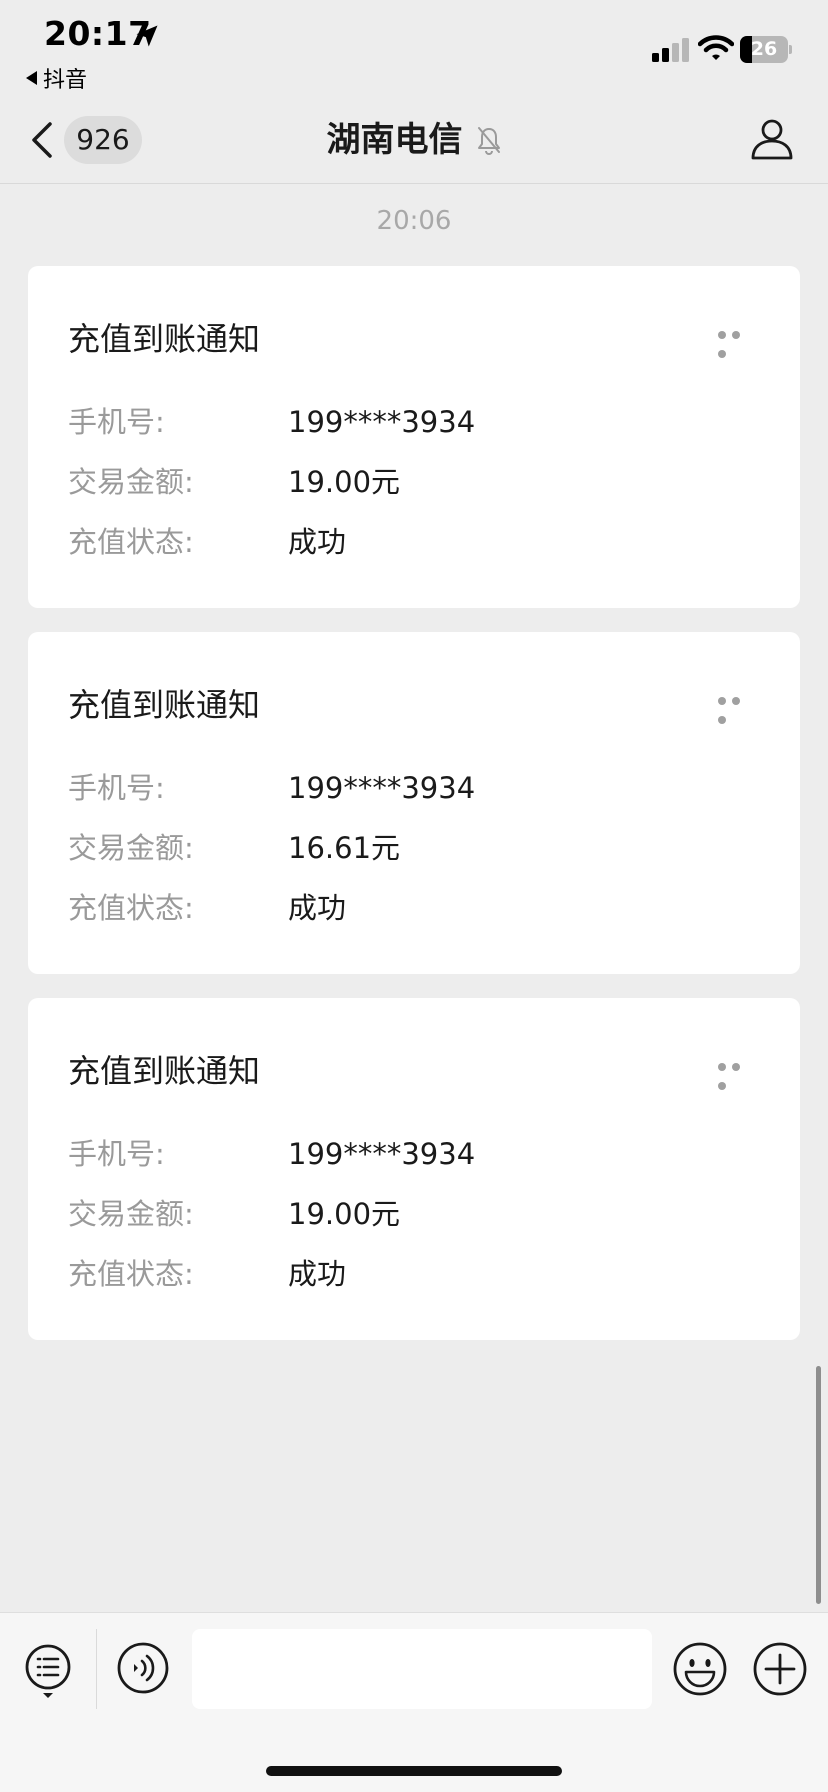 The height and width of the screenshot is (1792, 828). I want to click on battery-level: 26, so click(764, 49).